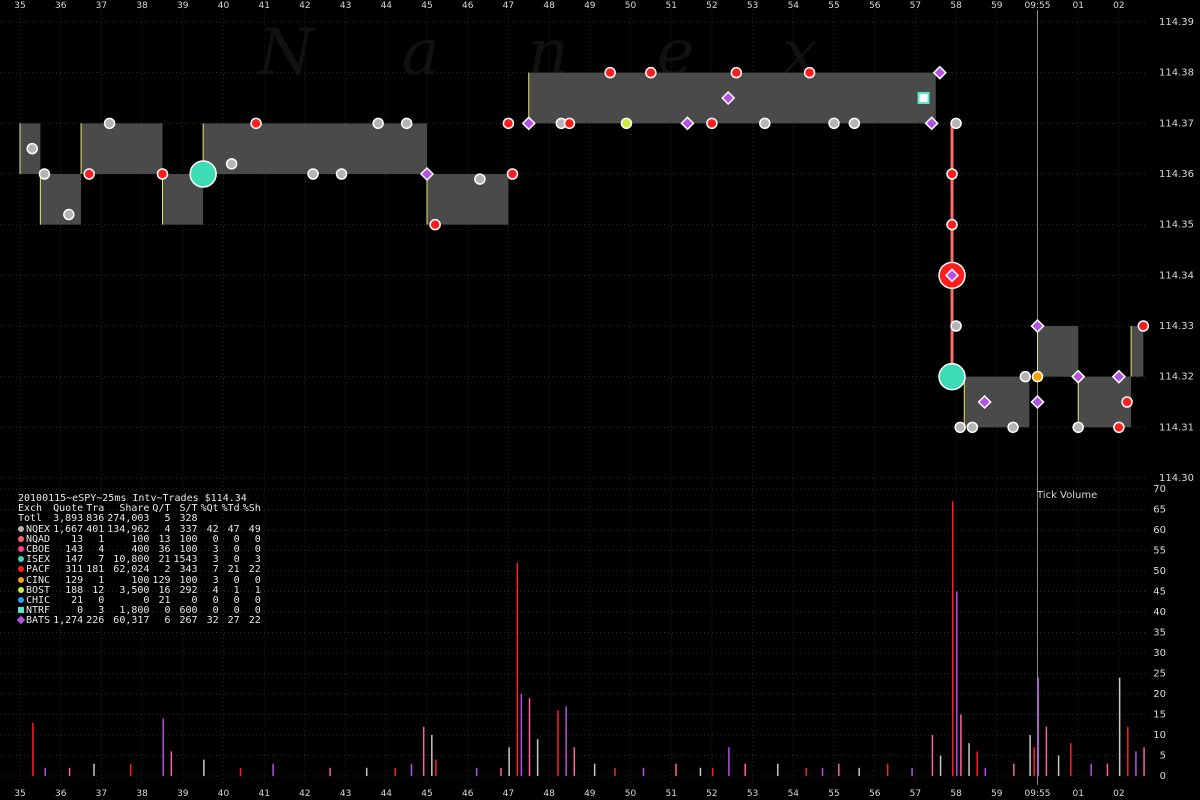 The height and width of the screenshot is (800, 1200). I want to click on volume-tick-label: 70, so click(1159, 489).